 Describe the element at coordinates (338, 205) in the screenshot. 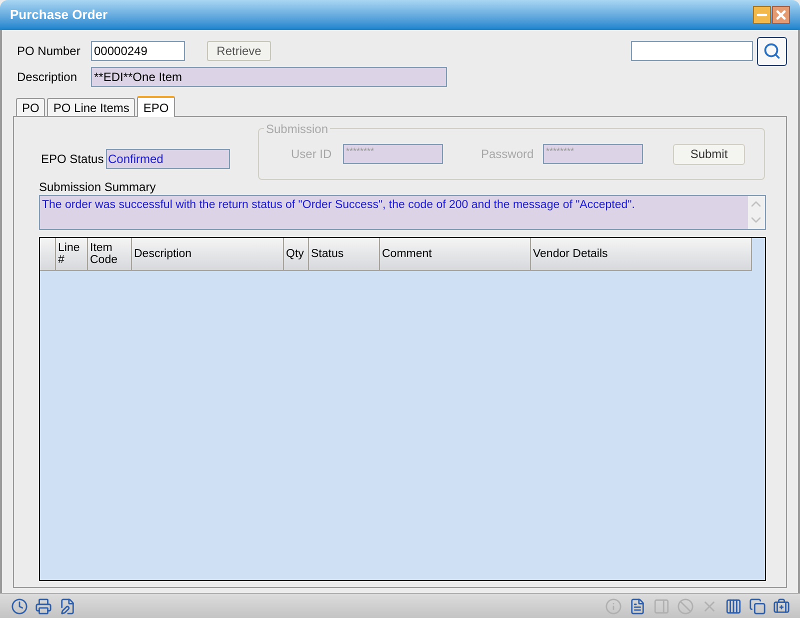

I see `summary-text: The order was successful with the return status of "Order Success", the code of 200 and the message of "Accepted".` at that location.